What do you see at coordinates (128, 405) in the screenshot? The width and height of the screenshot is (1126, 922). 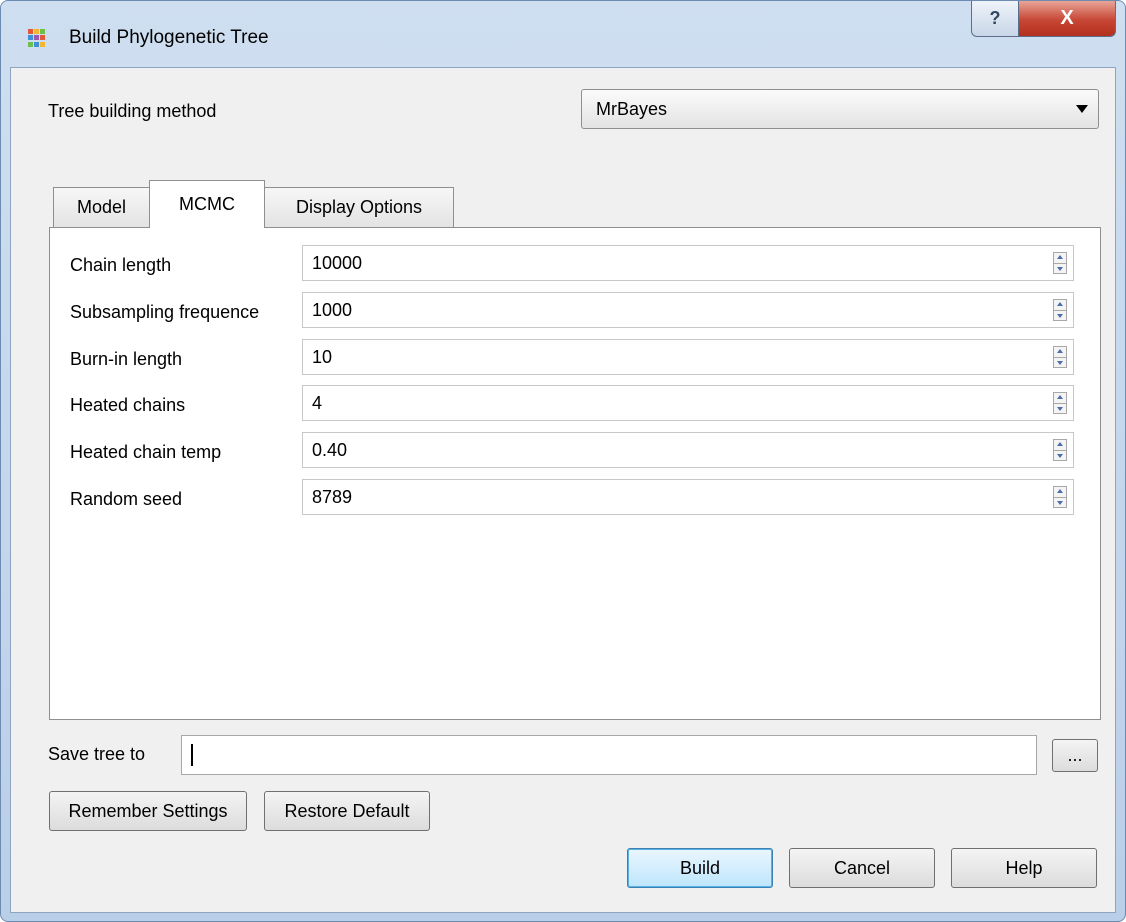 I see `heated-chains-label: Heated chains` at bounding box center [128, 405].